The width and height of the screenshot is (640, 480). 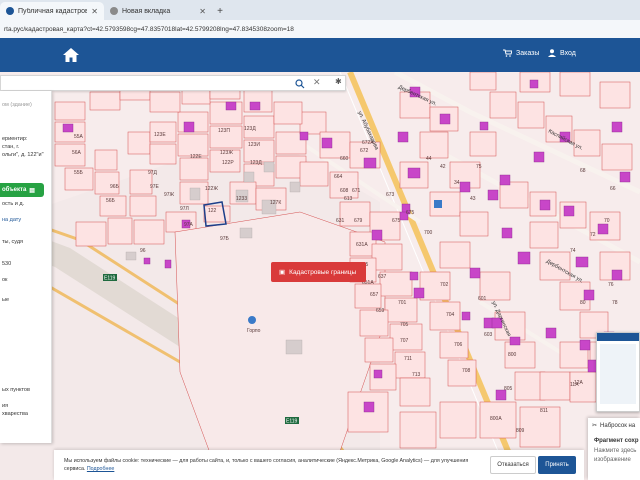 What do you see at coordinates (212, 211) in the screenshot?
I see `svg-text: 122` at bounding box center [212, 211].